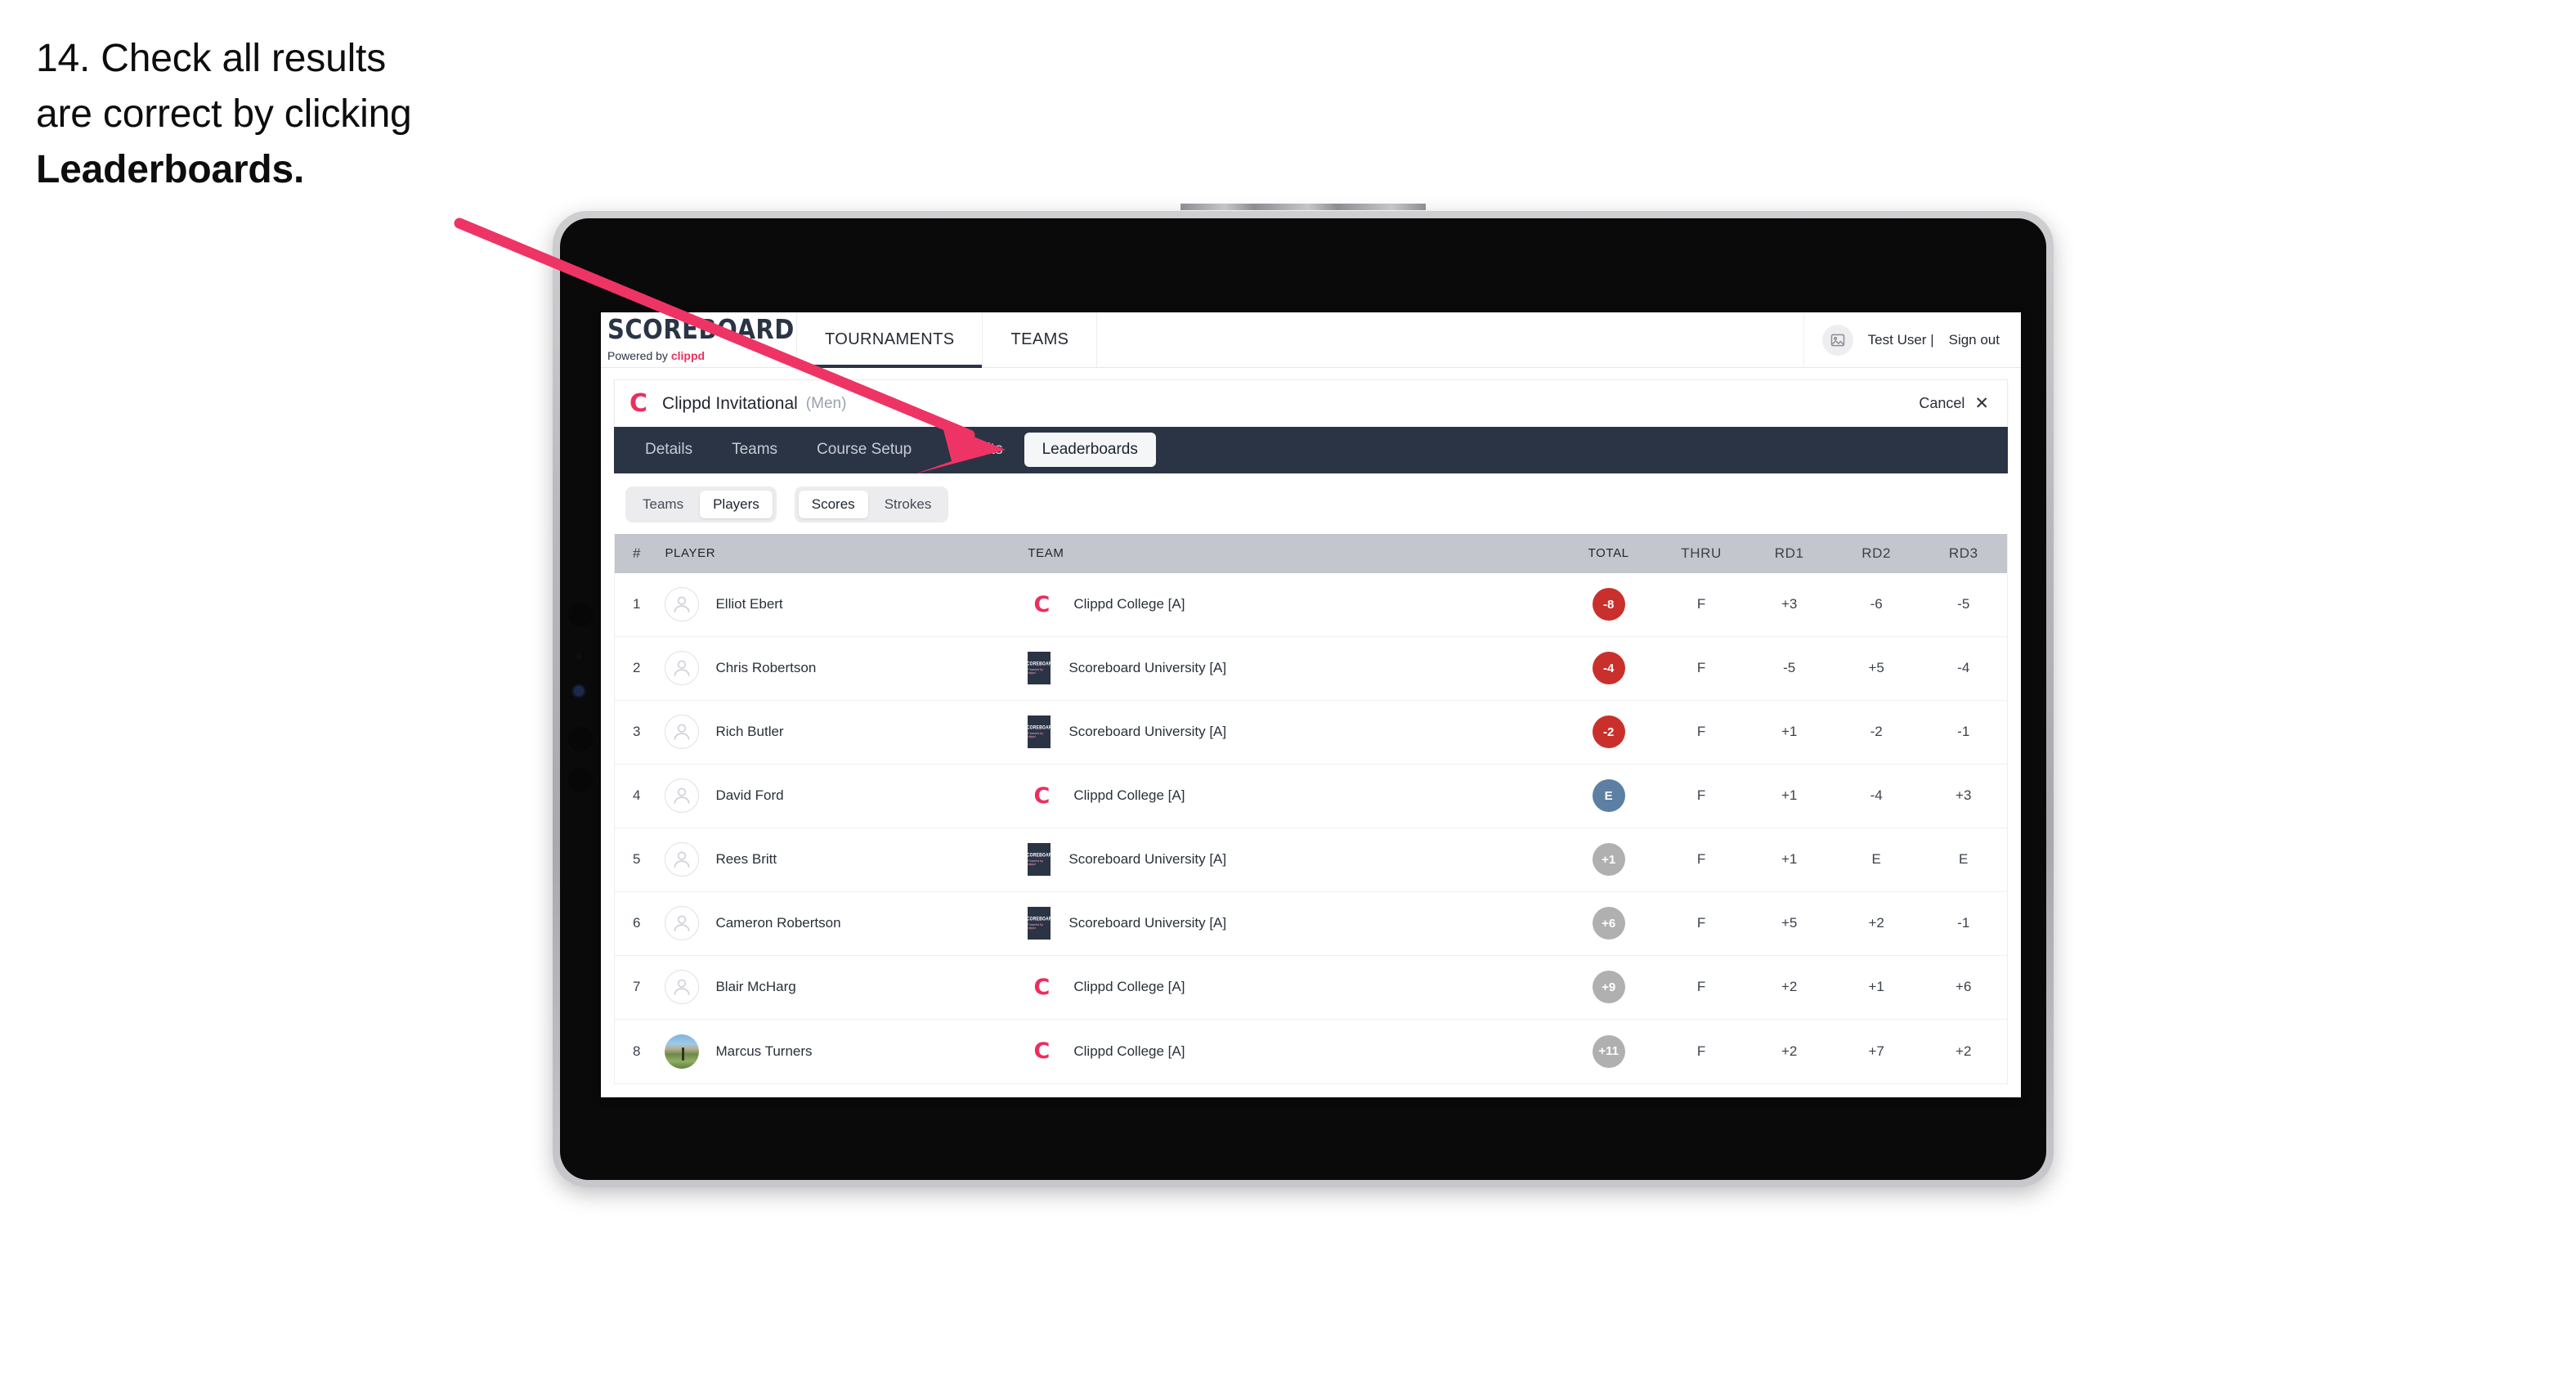 This screenshot has width=2576, height=1386. I want to click on cell-player: Chris Robertson, so click(846, 668).